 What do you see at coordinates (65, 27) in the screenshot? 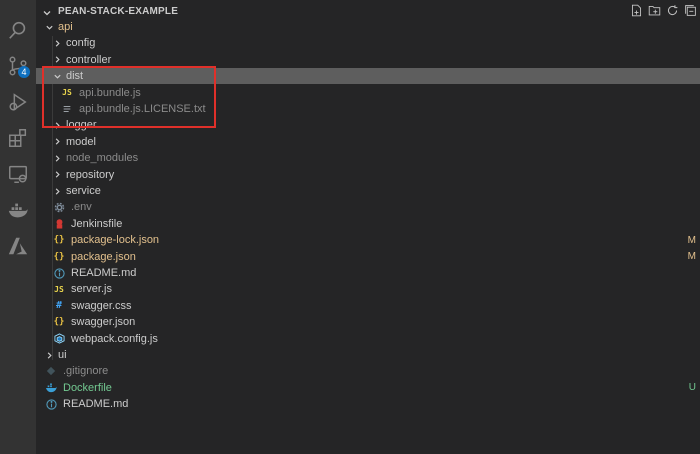
I see `tree-item-label: api` at bounding box center [65, 27].